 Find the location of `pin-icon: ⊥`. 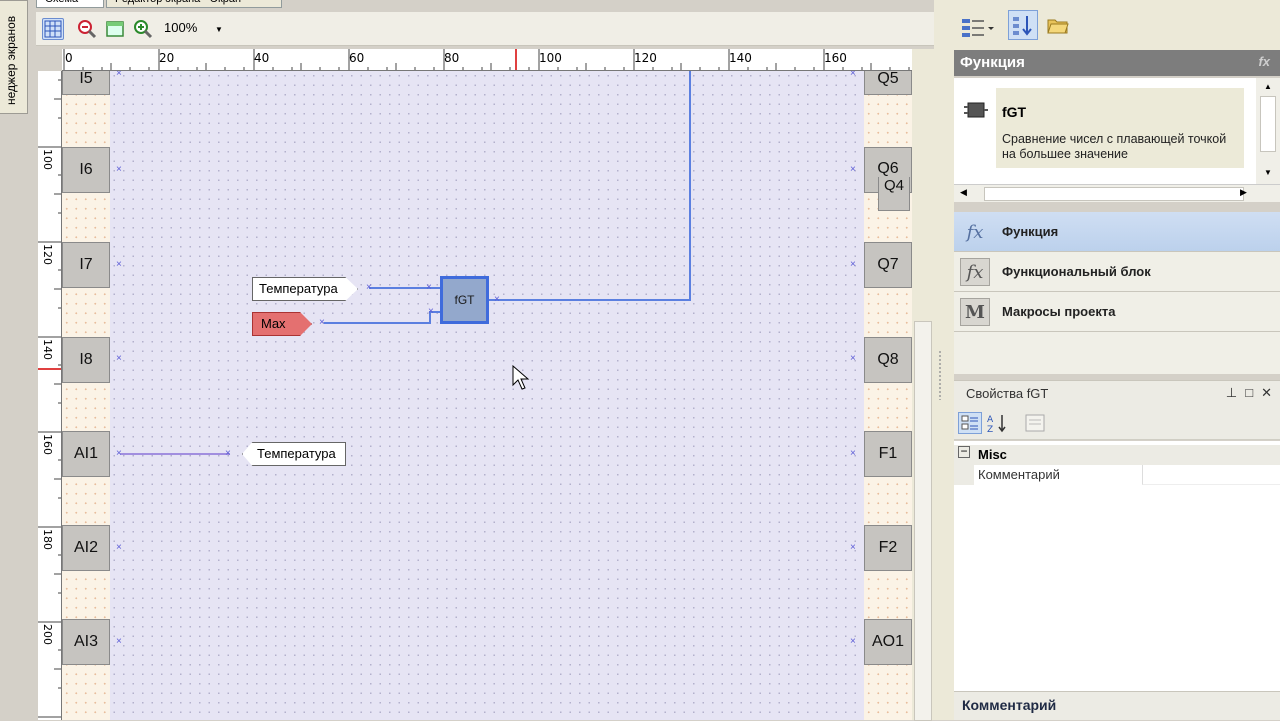

pin-icon: ⊥ is located at coordinates (1231, 393).